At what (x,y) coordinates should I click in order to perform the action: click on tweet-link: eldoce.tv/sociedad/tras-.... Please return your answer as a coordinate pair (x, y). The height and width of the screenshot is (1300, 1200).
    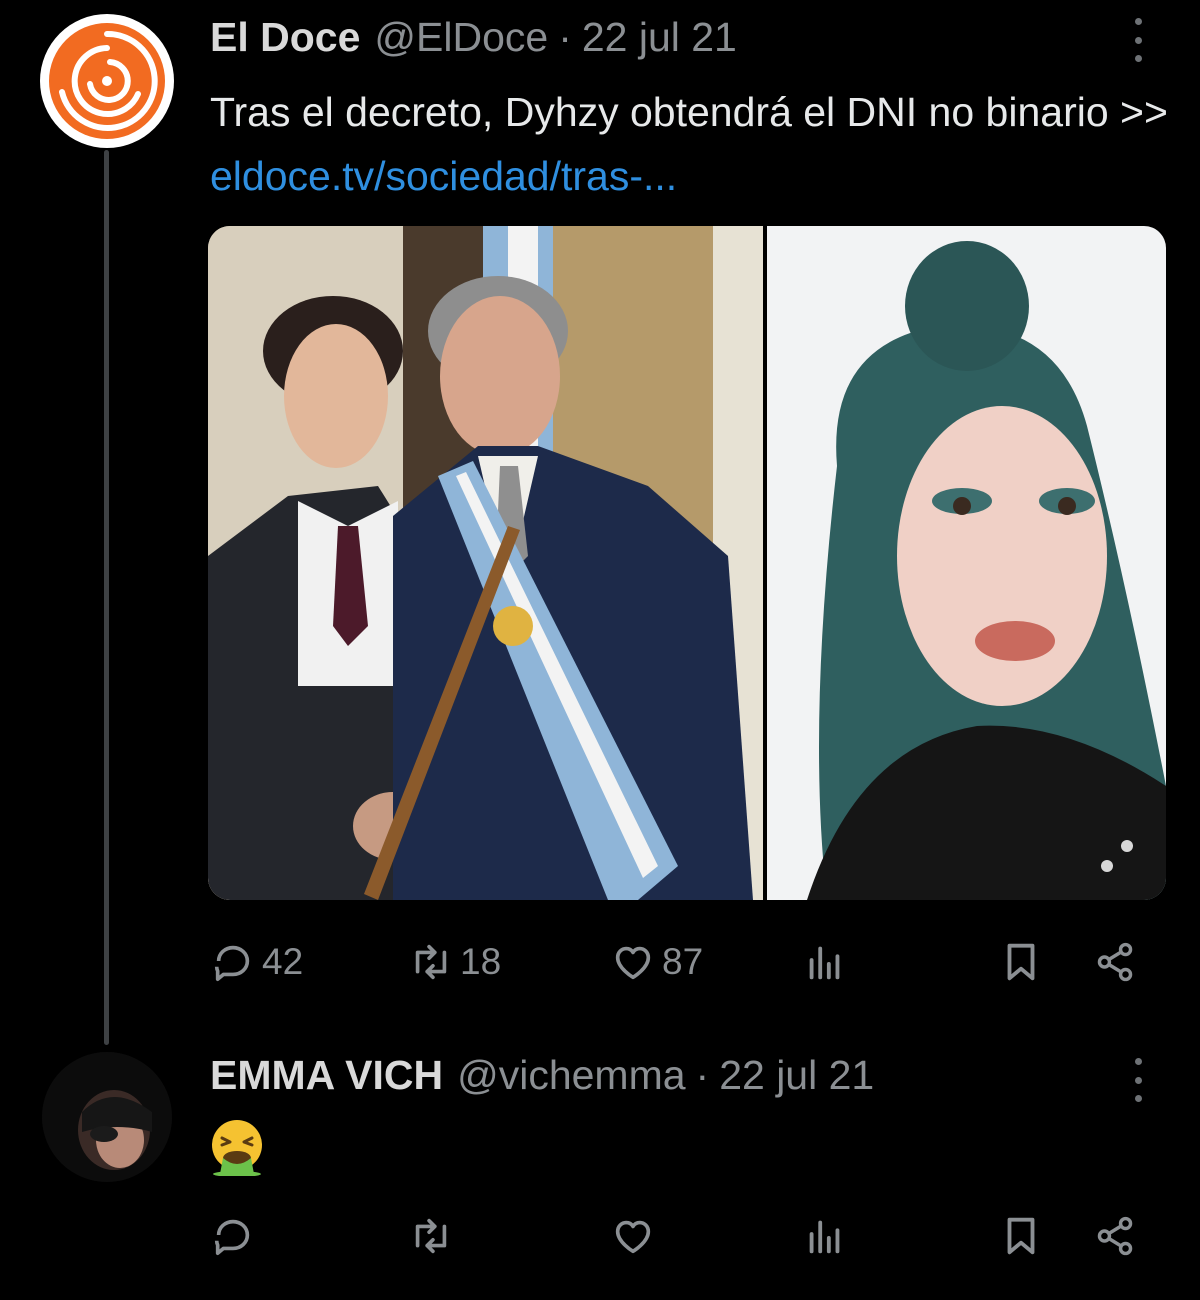
    Looking at the image, I should click on (443, 176).